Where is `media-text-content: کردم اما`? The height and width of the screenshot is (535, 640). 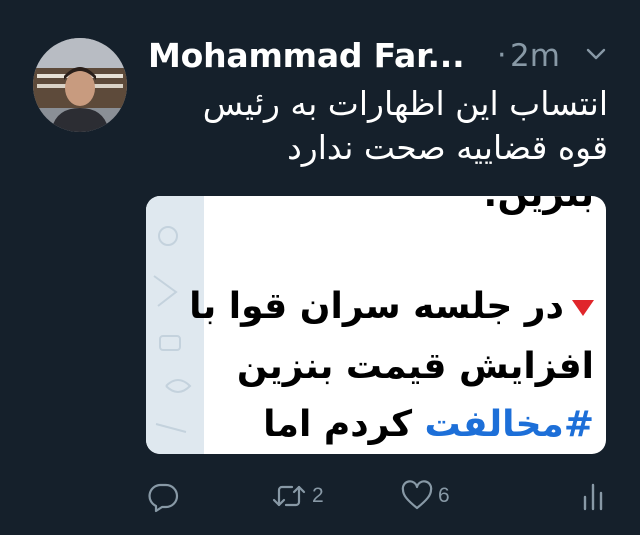 media-text-content: کردم اما is located at coordinates (344, 424).